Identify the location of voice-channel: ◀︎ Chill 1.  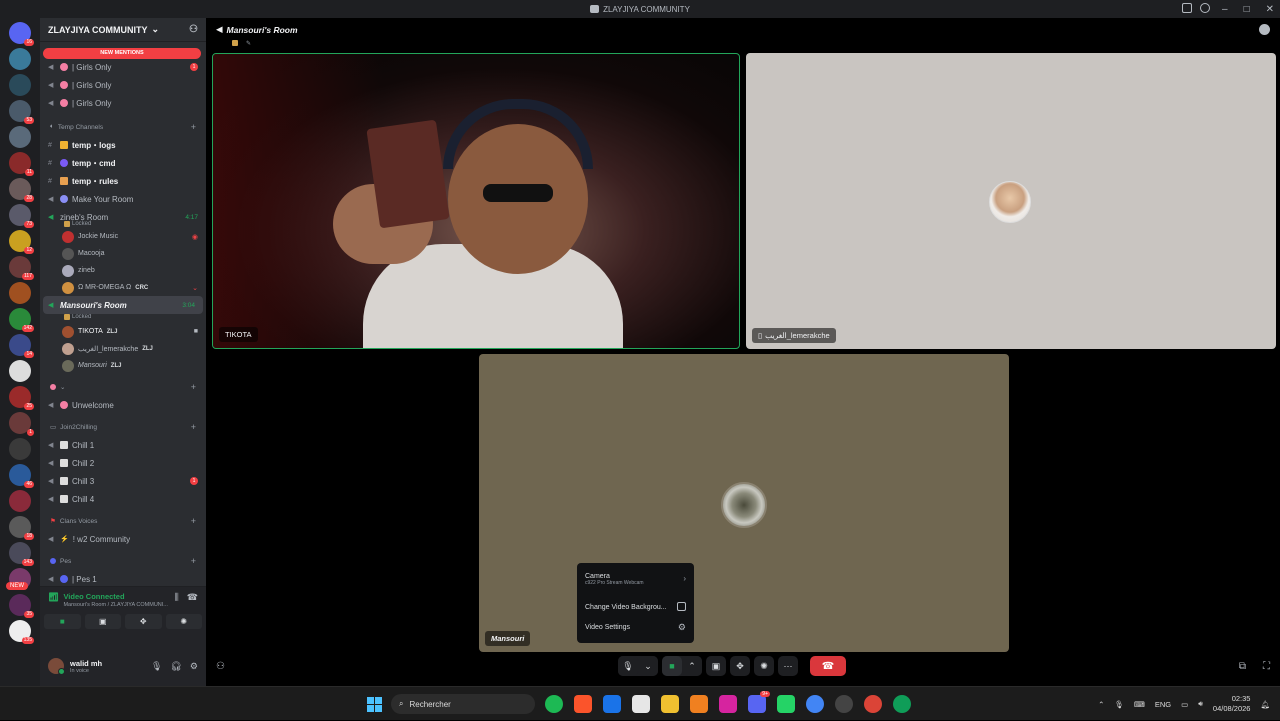
(123, 445).